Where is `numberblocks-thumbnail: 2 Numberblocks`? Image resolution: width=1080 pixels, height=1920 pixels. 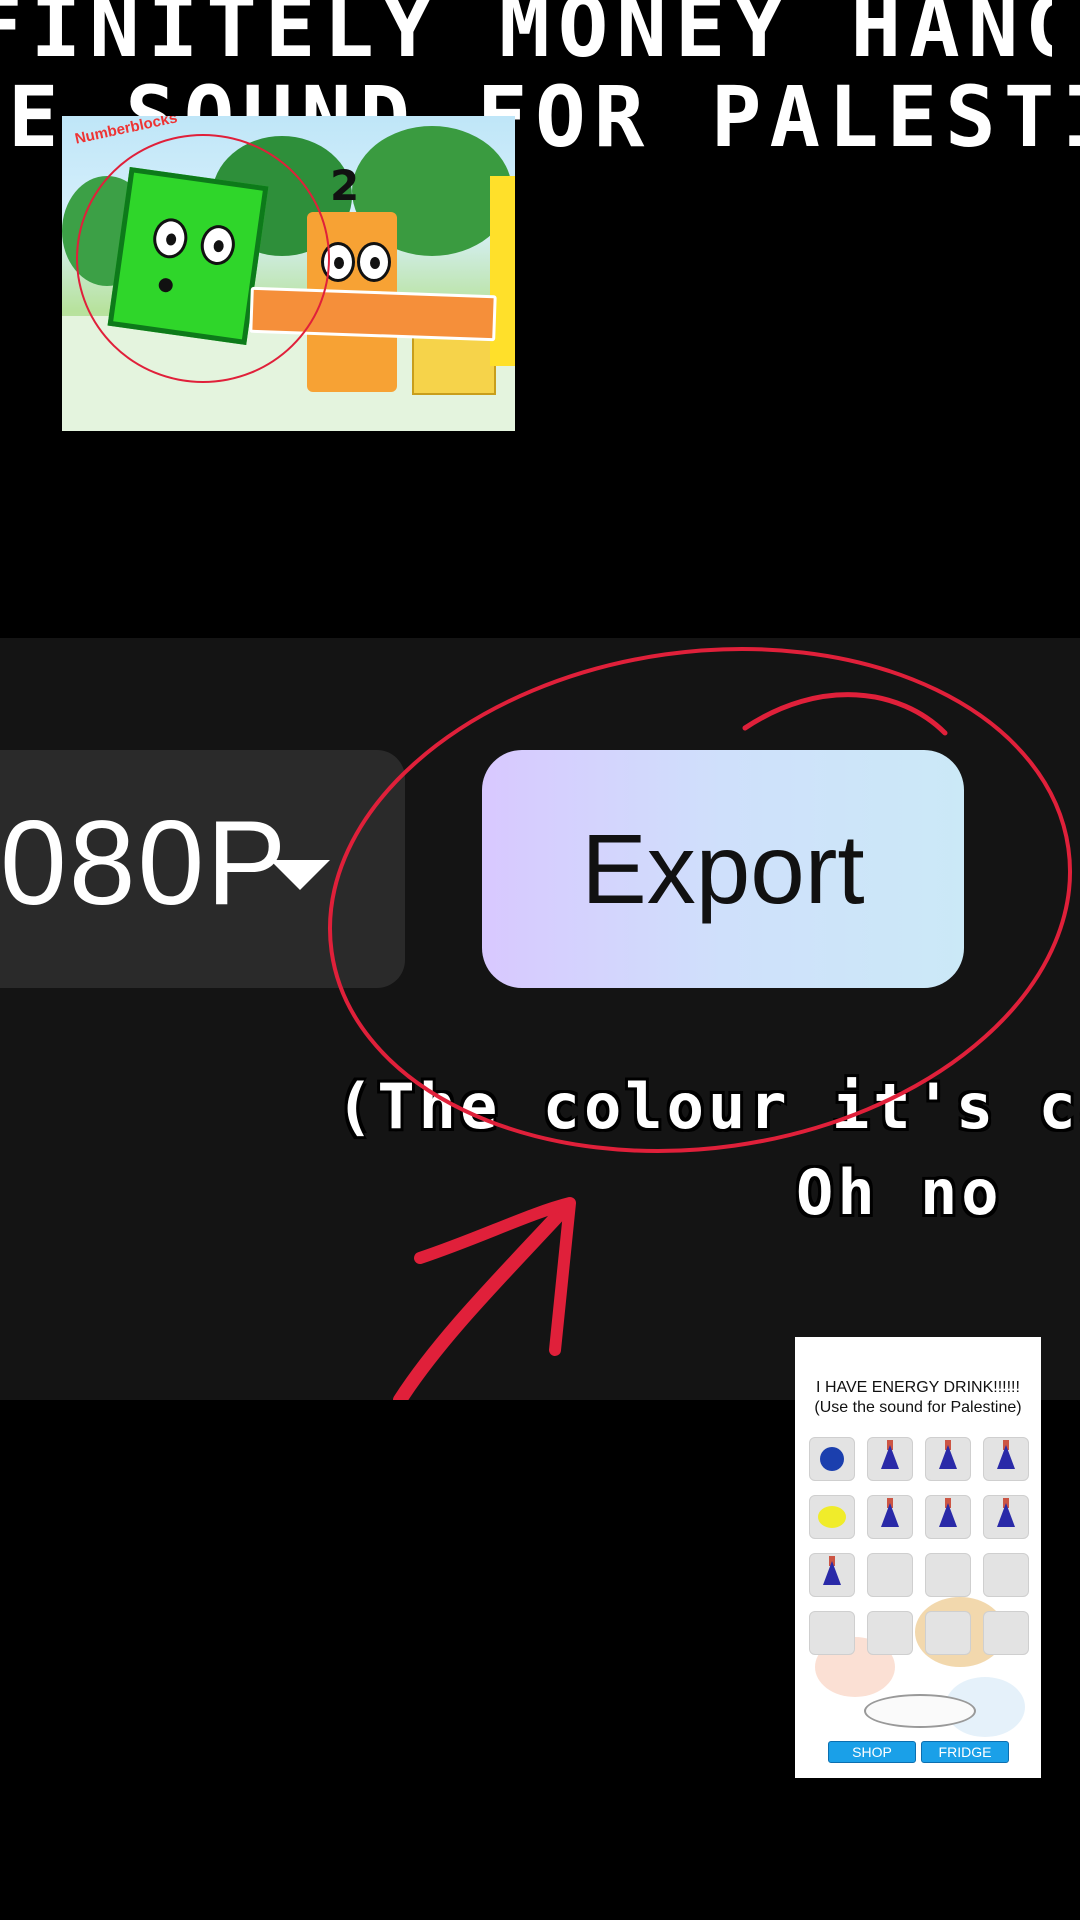
numberblocks-thumbnail: 2 Numberblocks is located at coordinates (288, 273).